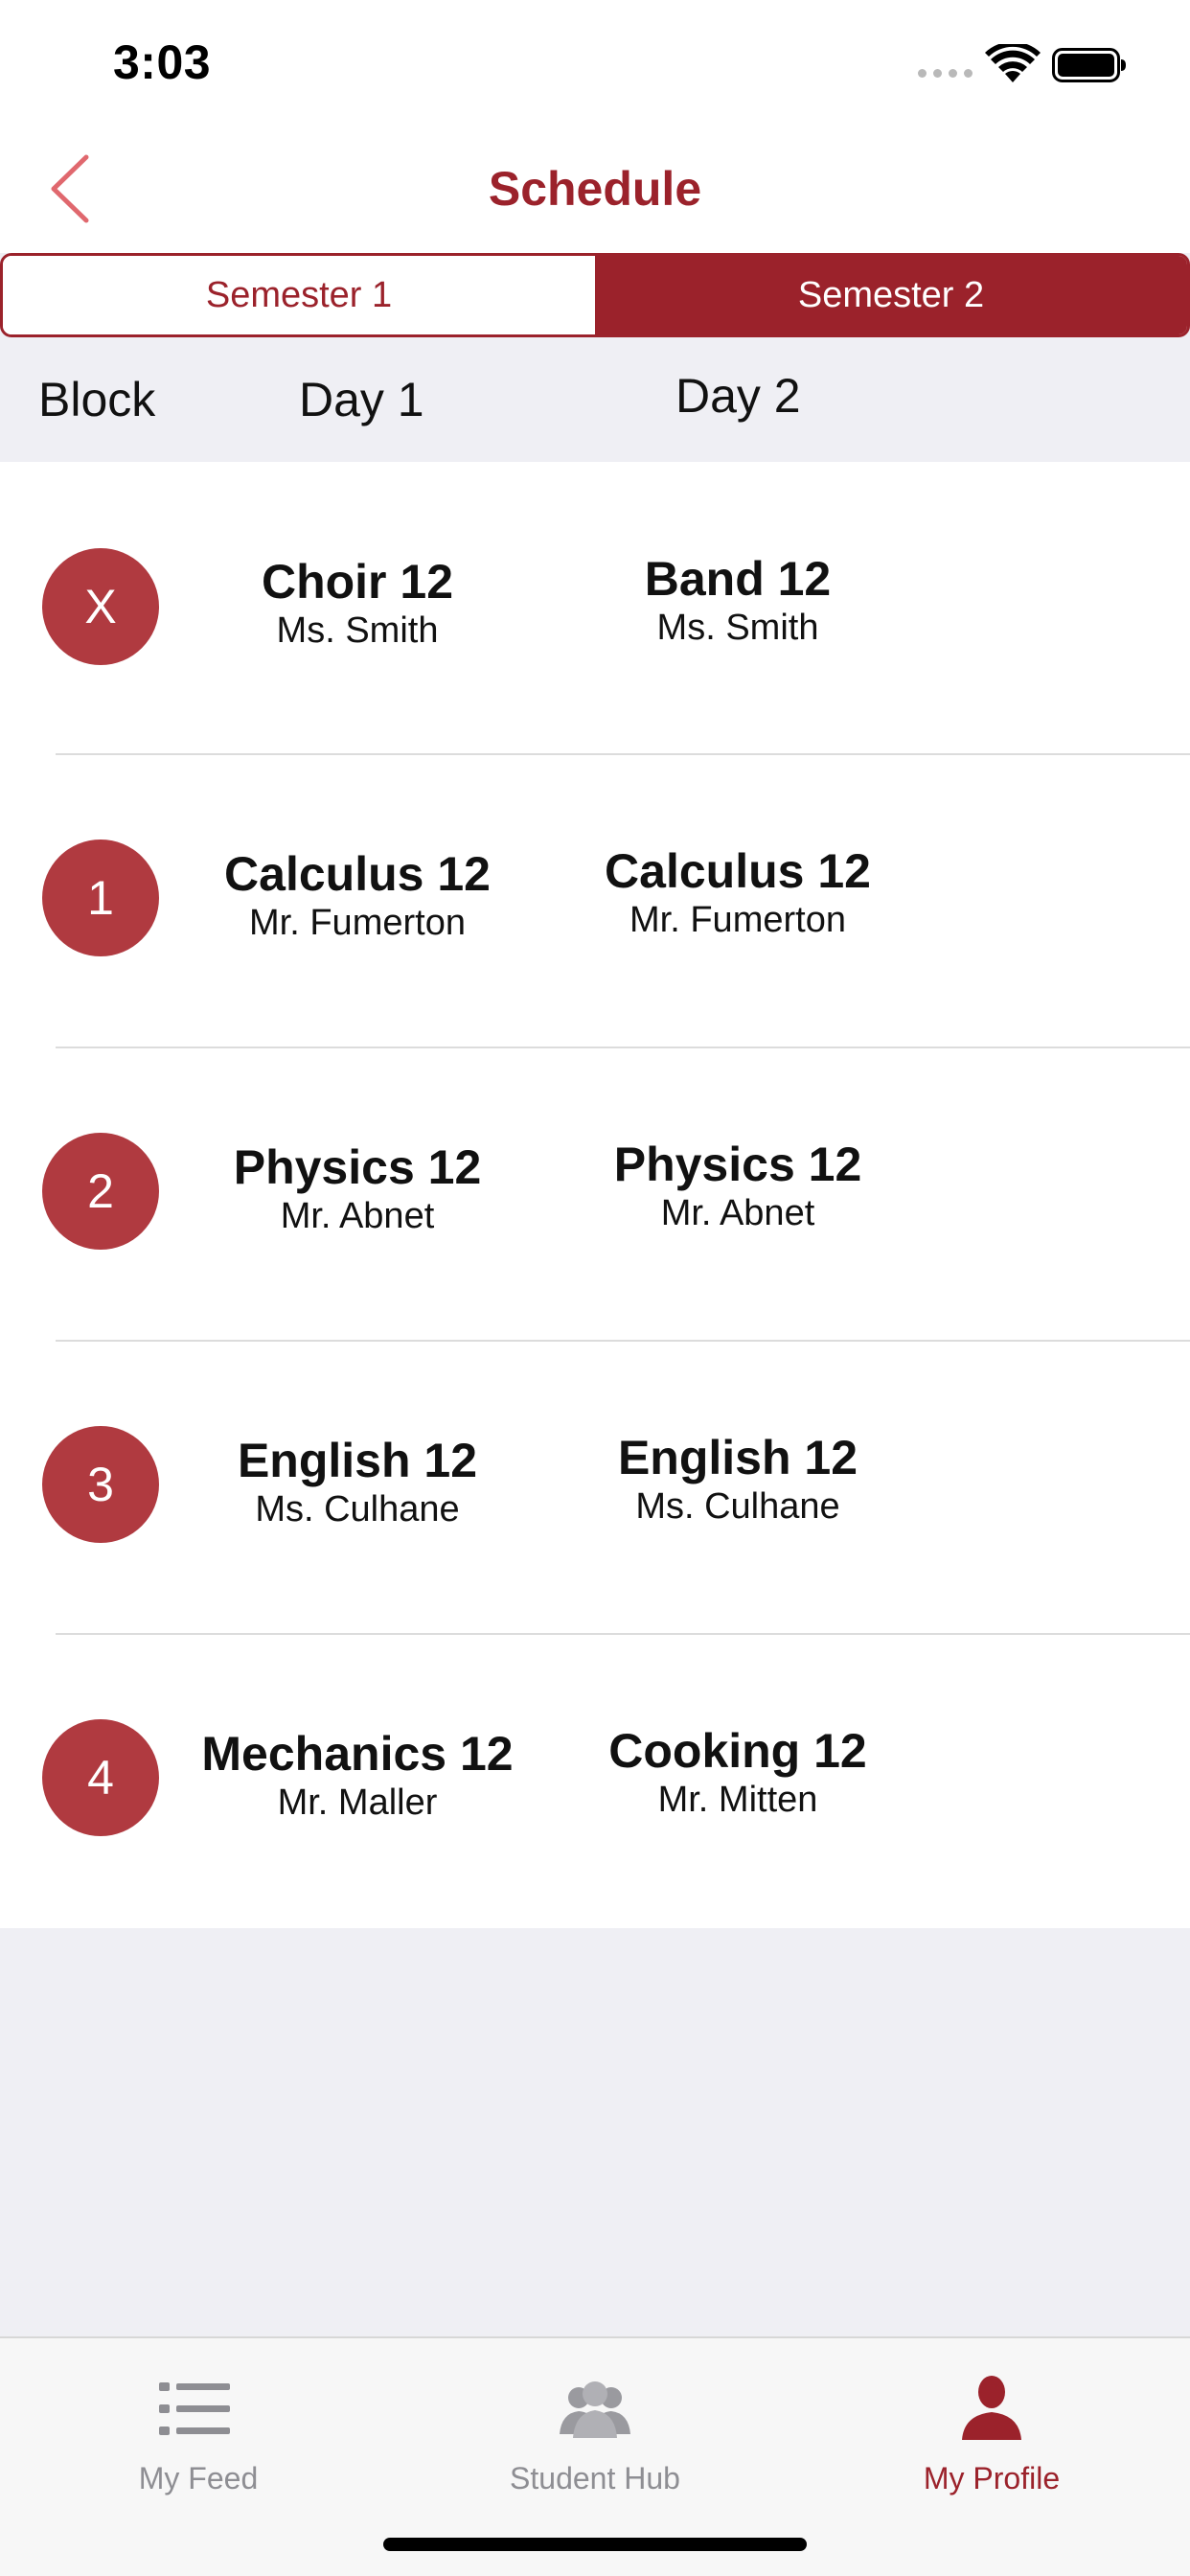  Describe the element at coordinates (738, 579) in the screenshot. I see `course-name: Band 12` at that location.